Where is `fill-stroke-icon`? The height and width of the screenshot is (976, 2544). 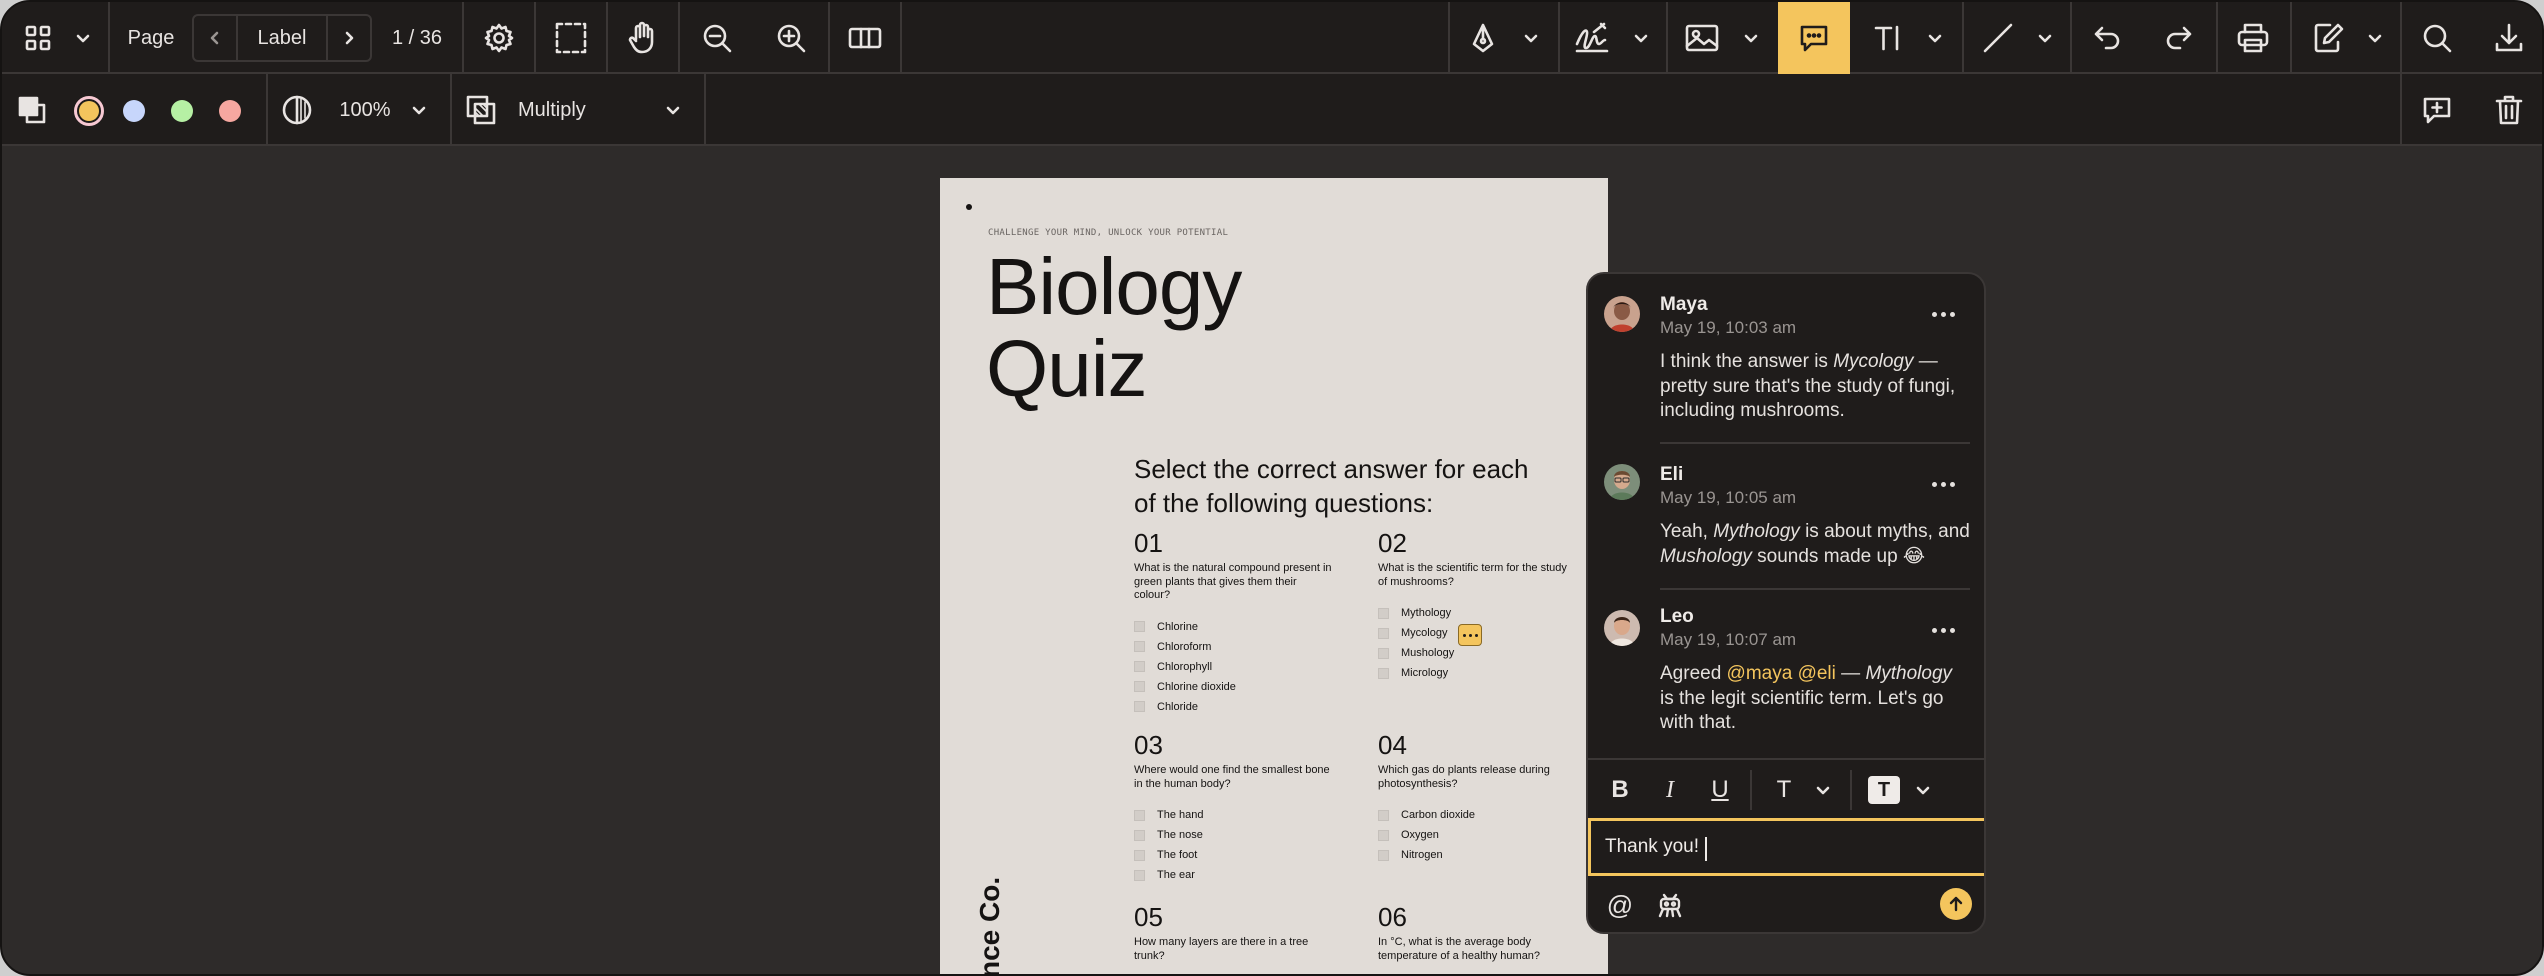 fill-stroke-icon is located at coordinates (32, 110).